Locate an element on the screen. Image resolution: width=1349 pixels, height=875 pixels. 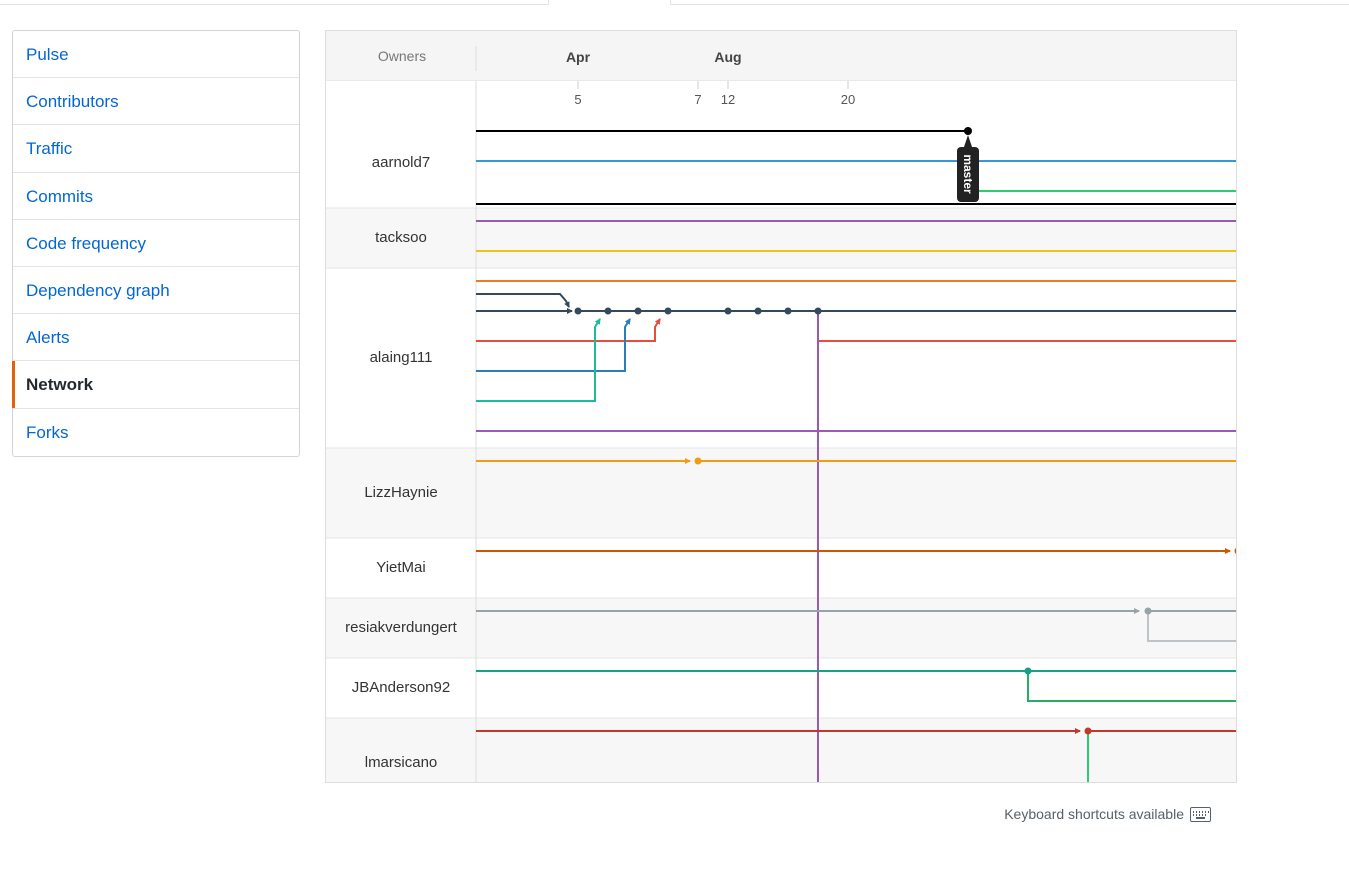
menu-item-network: Network is located at coordinates (155, 385).